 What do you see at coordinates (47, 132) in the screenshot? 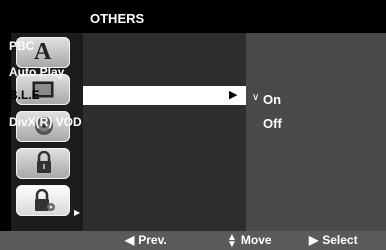
I see `category-sidebar: A ▶` at bounding box center [47, 132].